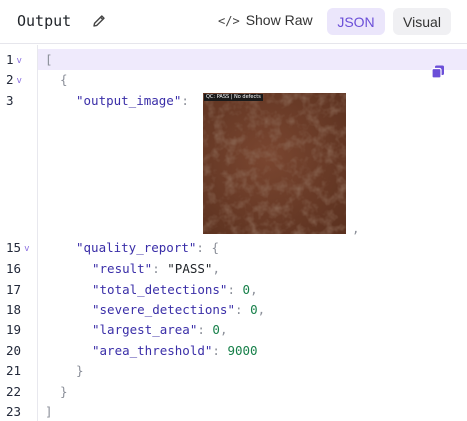 Image resolution: width=467 pixels, height=421 pixels. What do you see at coordinates (14, 370) in the screenshot?
I see `line-number: 21` at bounding box center [14, 370].